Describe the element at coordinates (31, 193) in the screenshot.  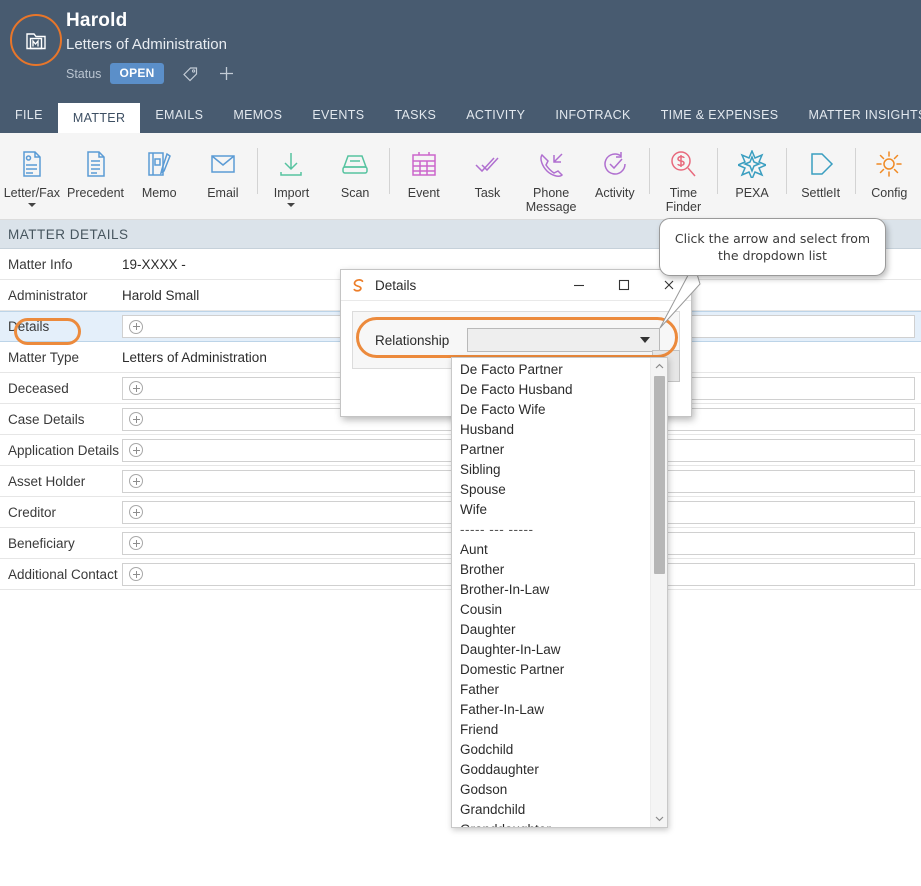
I see `ribbon-item-label: Letter/Fax` at that location.